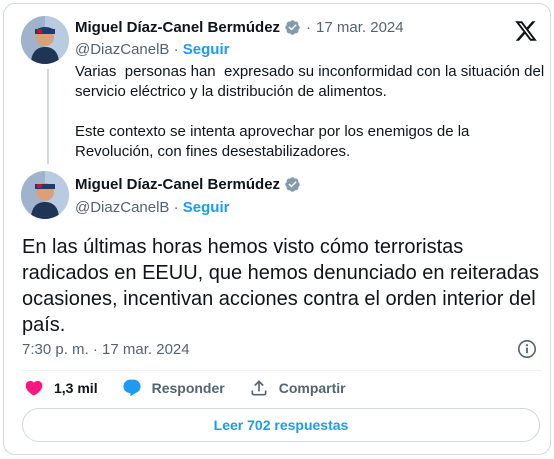 The image size is (554, 459). What do you see at coordinates (188, 388) in the screenshot?
I see `reply-label: Responder` at bounding box center [188, 388].